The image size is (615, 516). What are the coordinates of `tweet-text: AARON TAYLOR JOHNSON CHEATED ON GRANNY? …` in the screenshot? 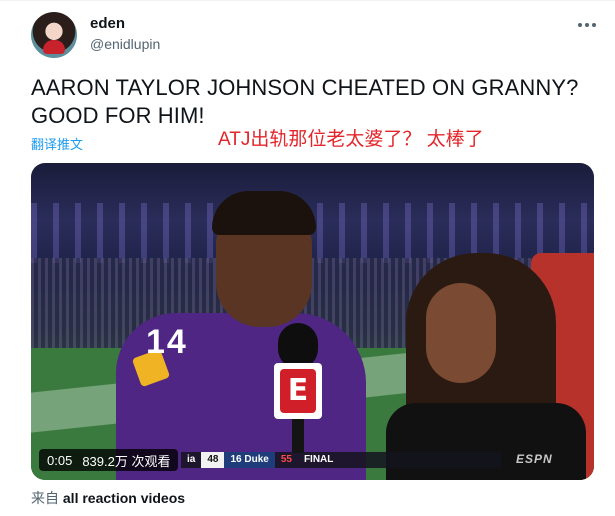 It's located at (305, 101).